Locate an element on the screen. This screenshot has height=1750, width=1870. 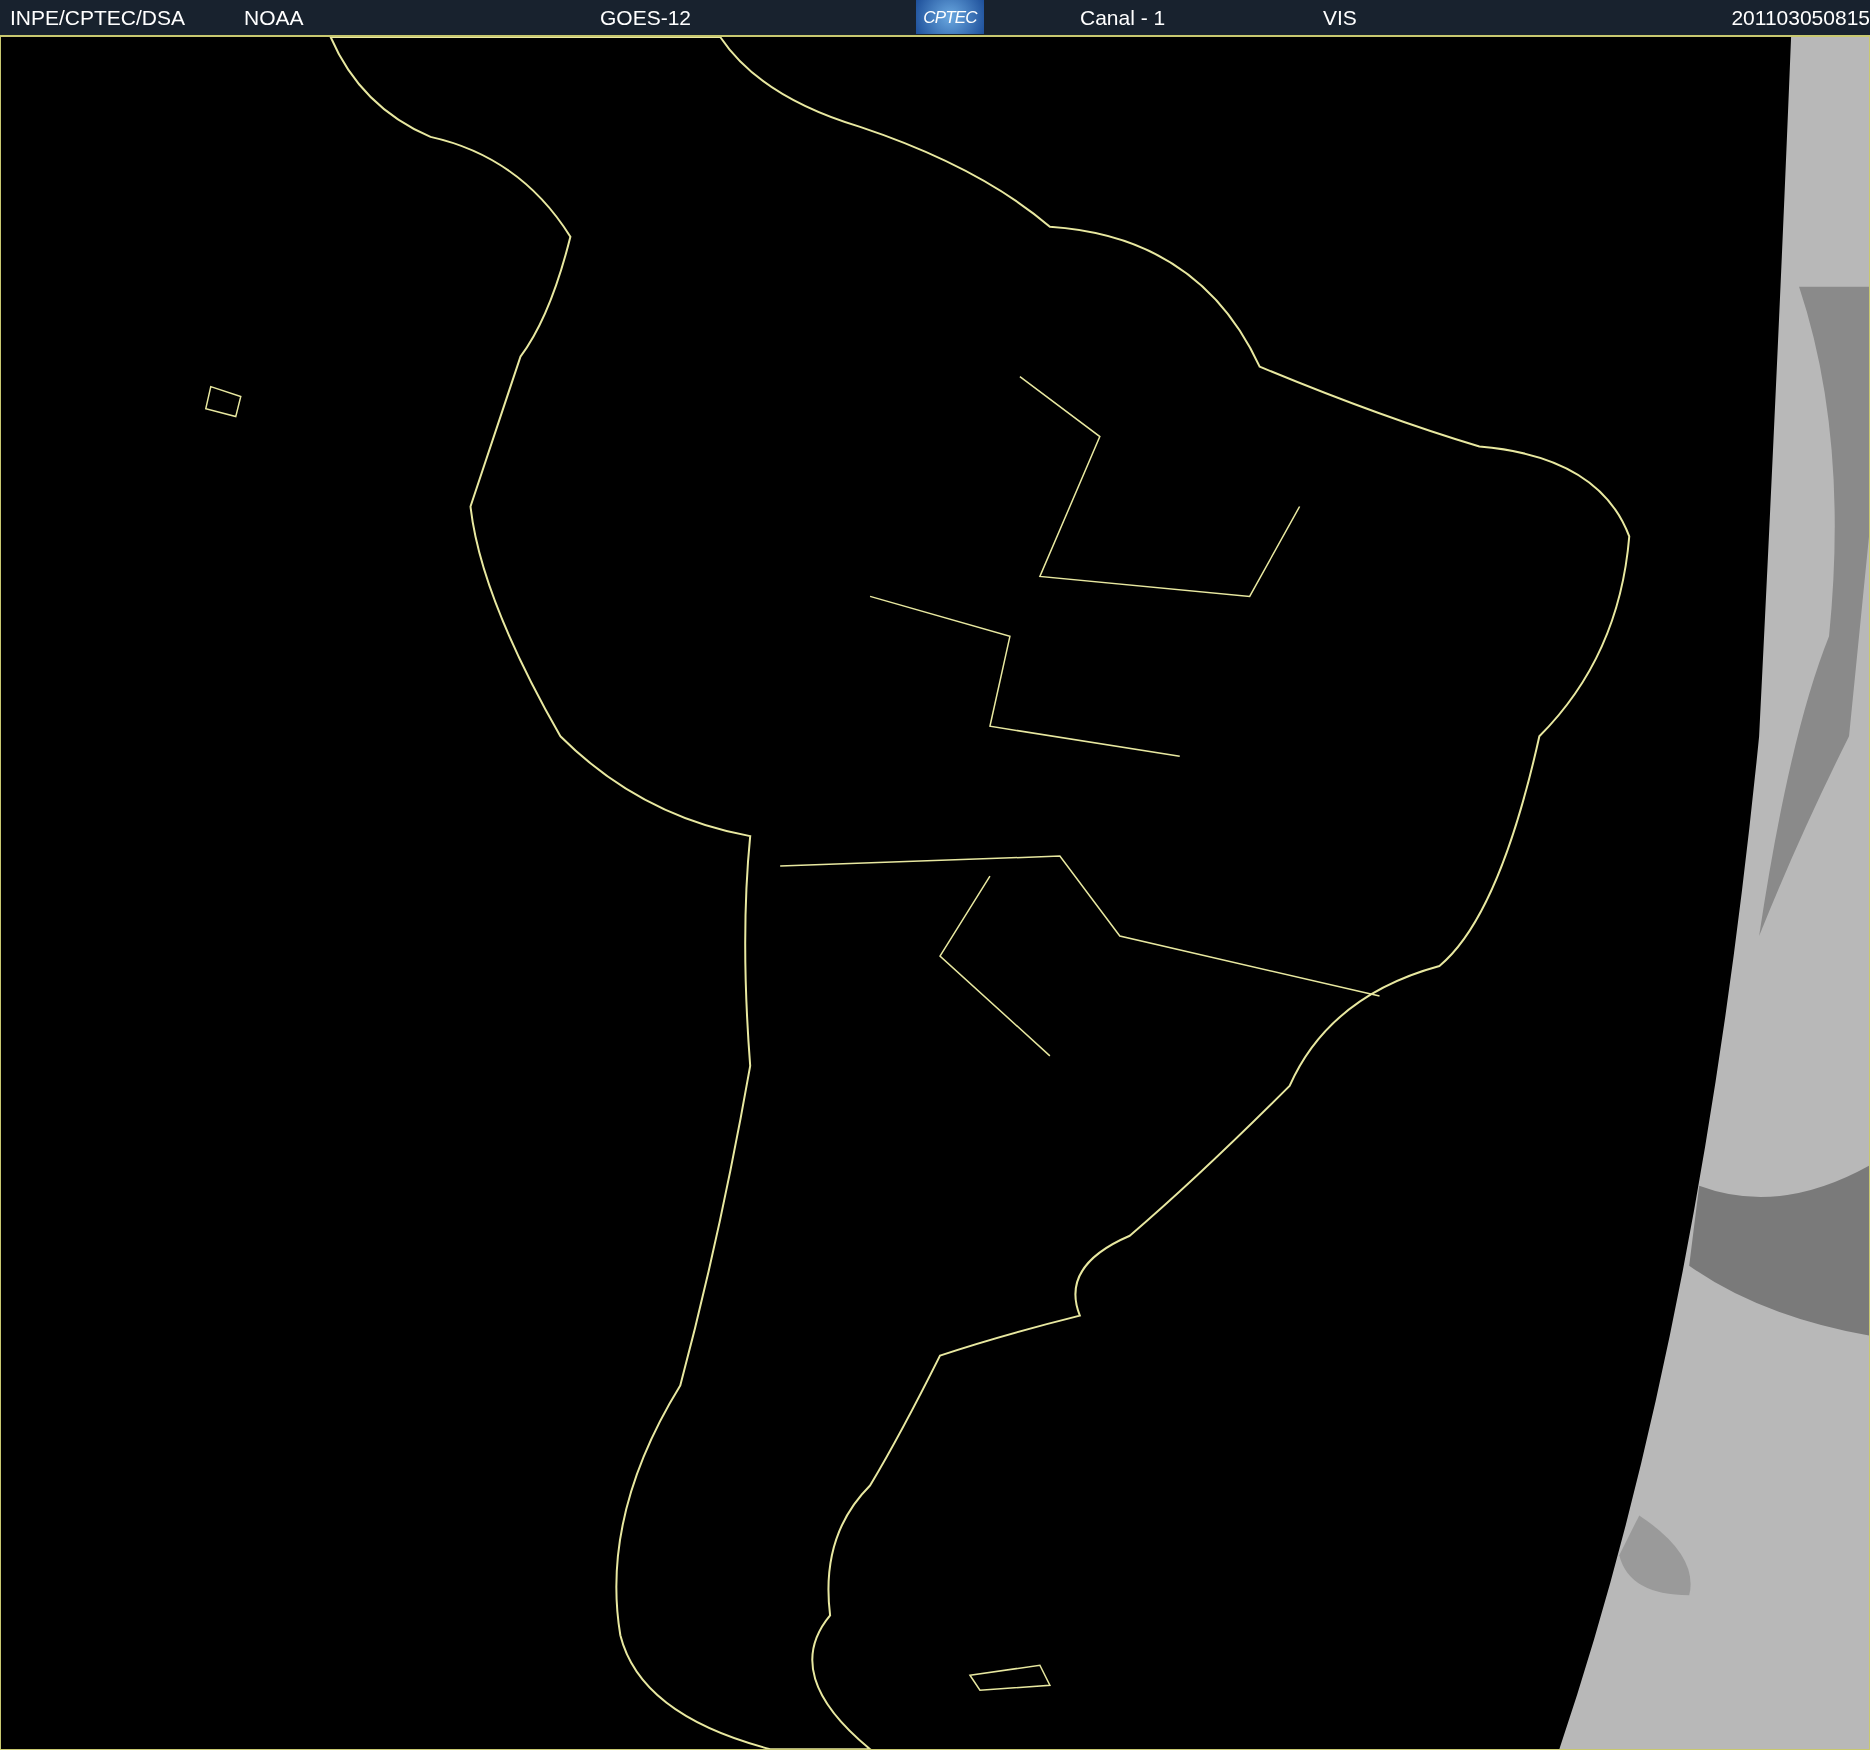
header-label: VIS is located at coordinates (1340, 17).